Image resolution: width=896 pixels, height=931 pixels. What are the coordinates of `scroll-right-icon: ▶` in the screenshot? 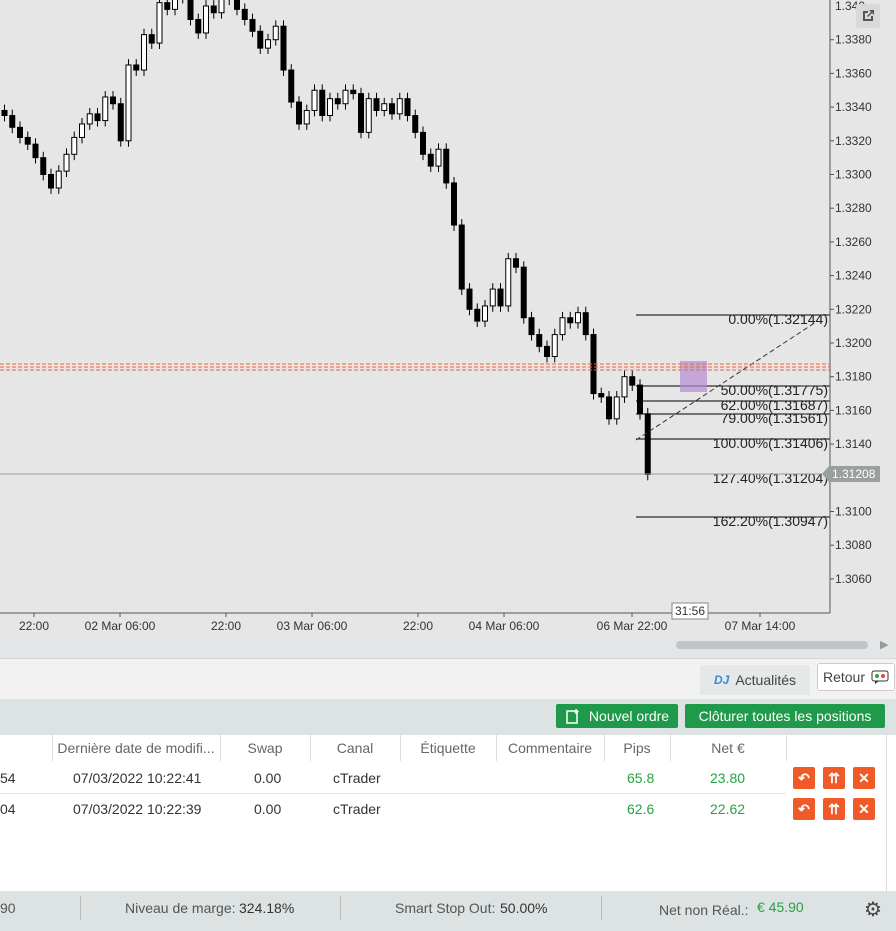 It's located at (884, 644).